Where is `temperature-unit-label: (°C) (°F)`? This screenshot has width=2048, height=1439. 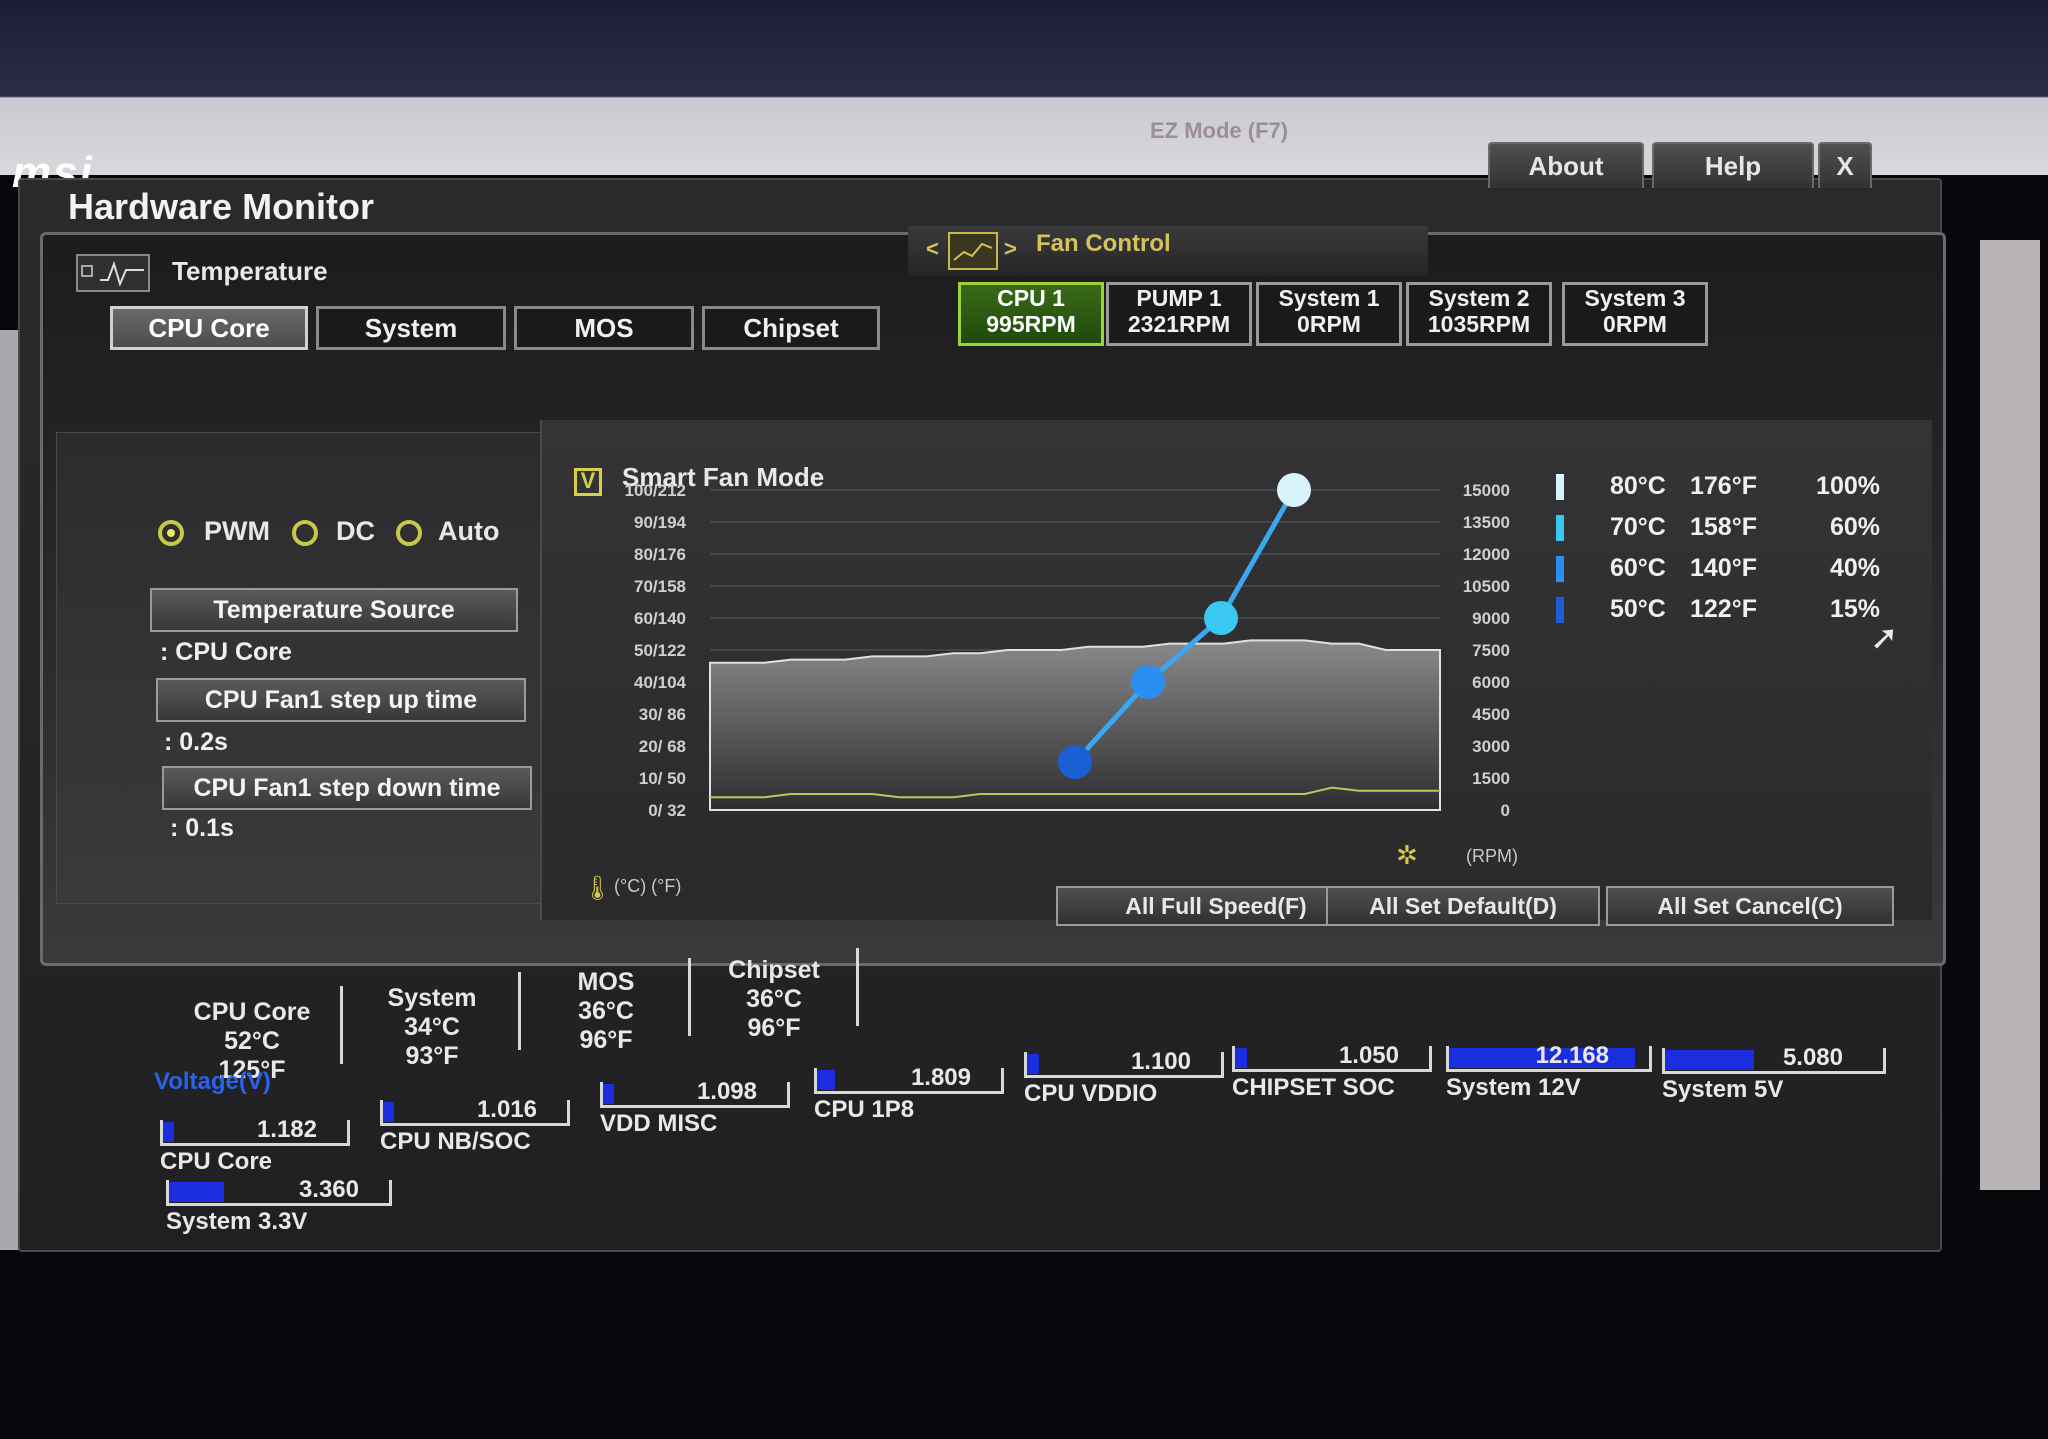 temperature-unit-label: (°C) (°F) is located at coordinates (648, 886).